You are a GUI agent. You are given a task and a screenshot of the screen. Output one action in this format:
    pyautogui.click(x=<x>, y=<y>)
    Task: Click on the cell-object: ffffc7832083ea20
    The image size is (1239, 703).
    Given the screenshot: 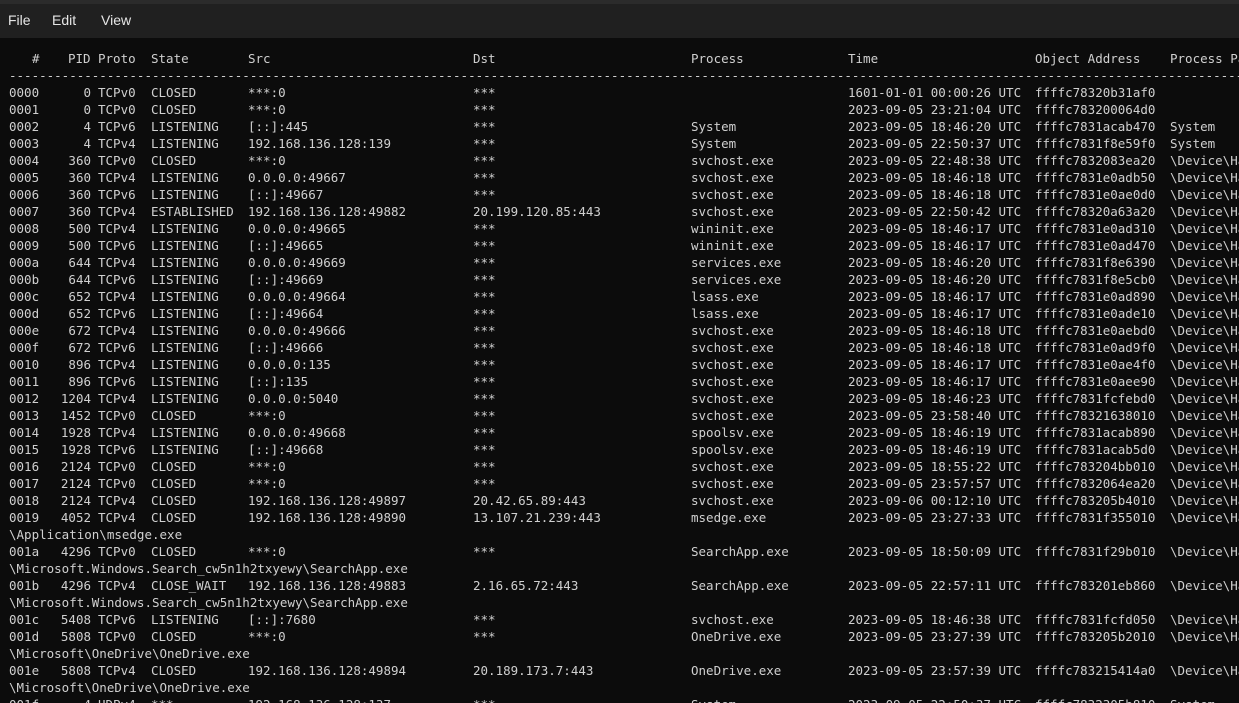 What is the action you would take?
    pyautogui.click(x=1095, y=160)
    